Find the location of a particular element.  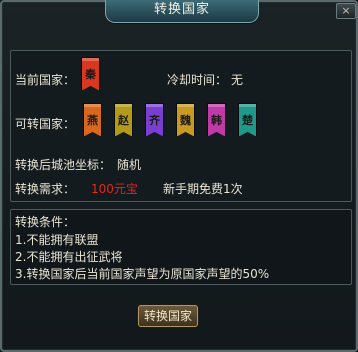

target-flag-wei: 魏 is located at coordinates (185, 120).